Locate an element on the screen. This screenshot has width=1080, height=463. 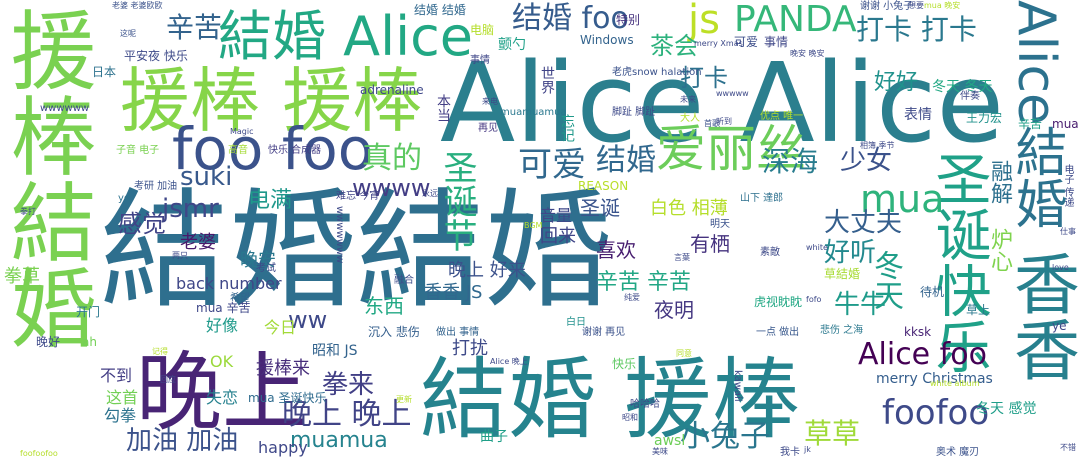
word-kaimen: 开门 is located at coordinates (88, 312).